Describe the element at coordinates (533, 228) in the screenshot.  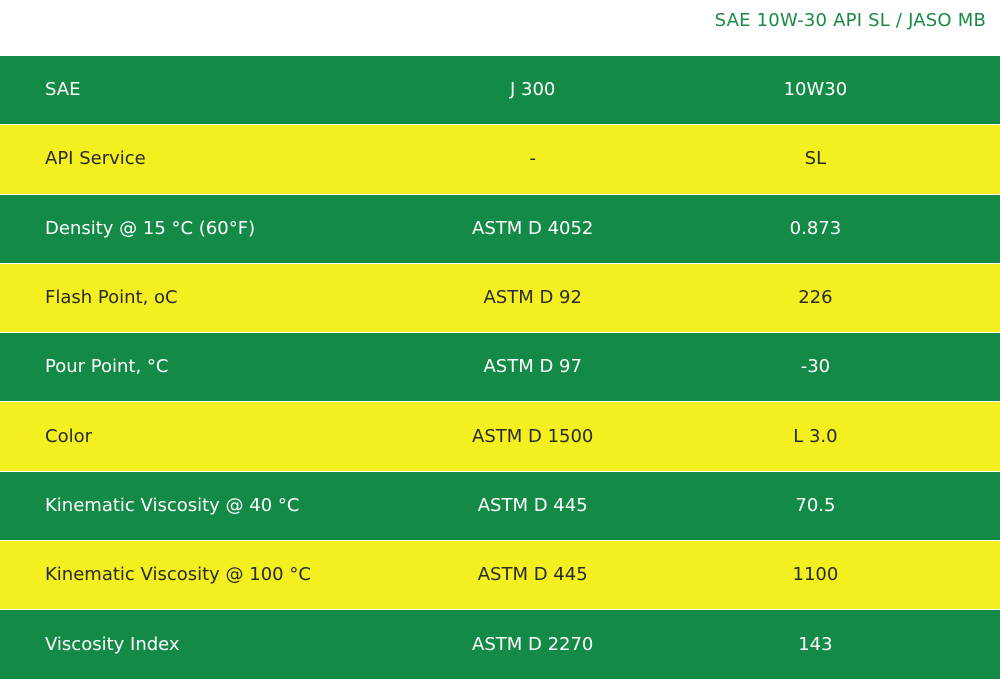
I see `method-cell: ASTM D 4052` at that location.